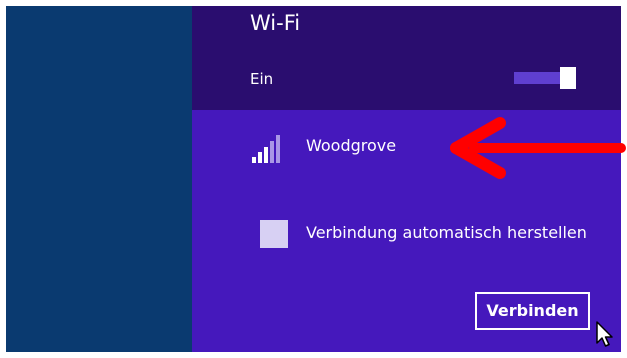 The height and width of the screenshot is (358, 627). I want to click on wifi-toggle-switch, so click(543, 78).